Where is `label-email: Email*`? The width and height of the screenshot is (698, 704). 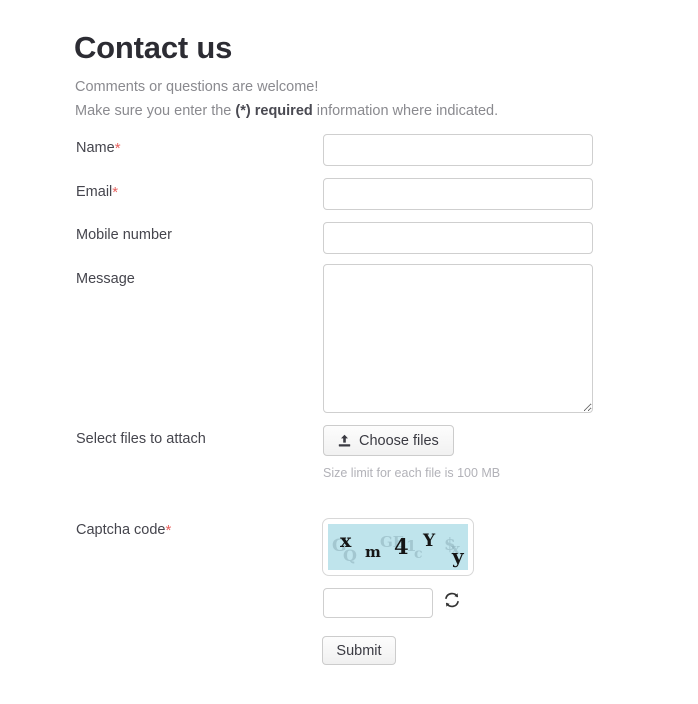 label-email: Email* is located at coordinates (97, 192).